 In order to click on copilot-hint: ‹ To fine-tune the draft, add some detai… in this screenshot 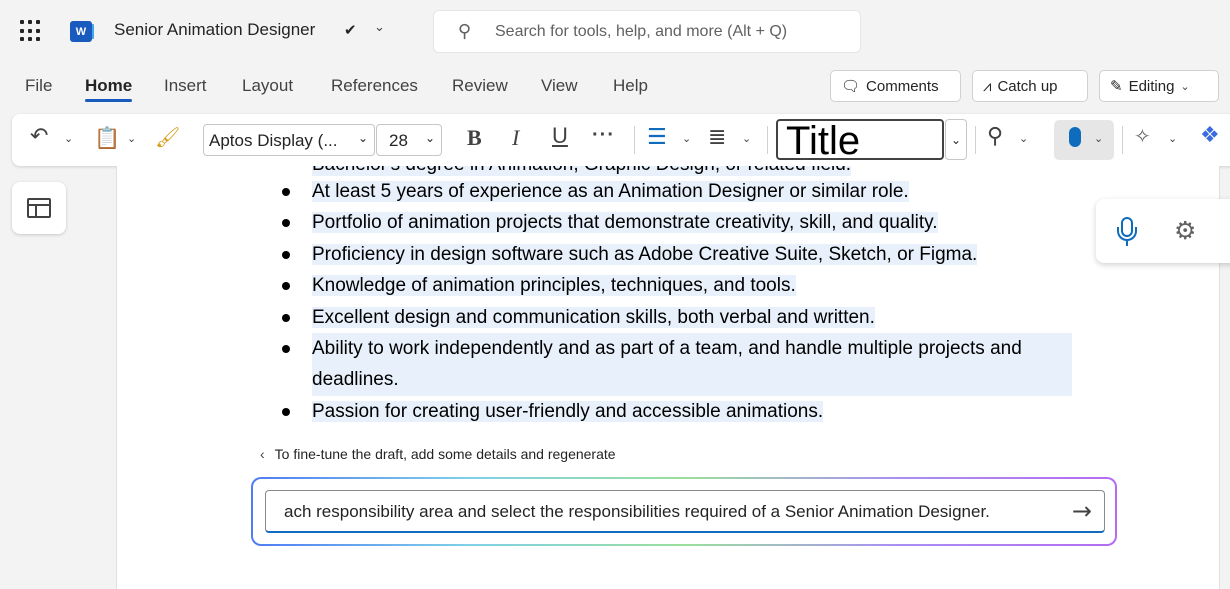, I will do `click(438, 454)`.